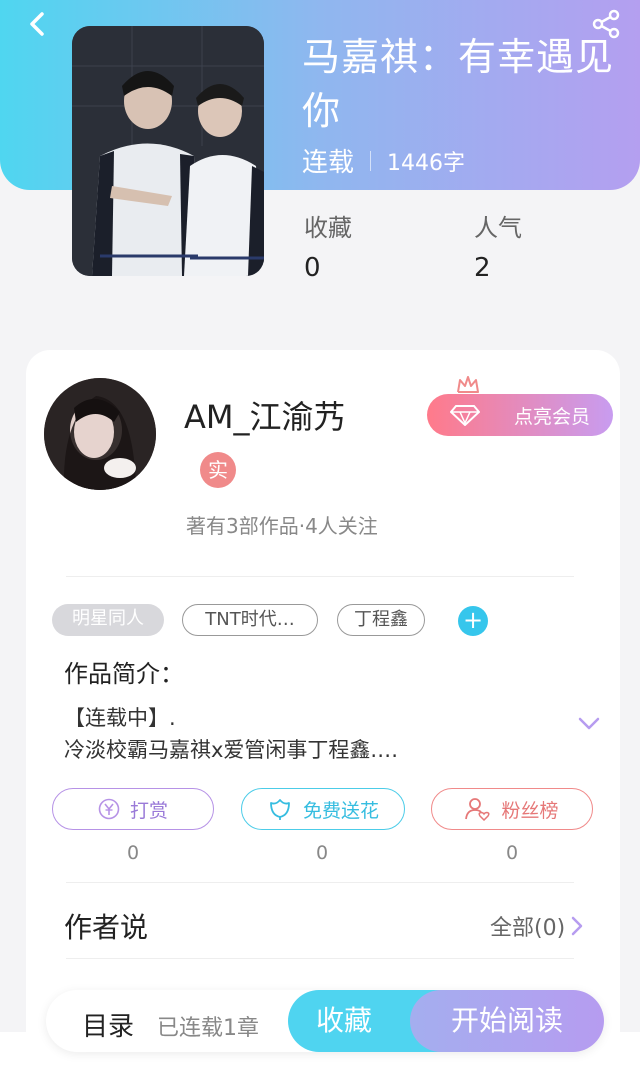 Image resolution: width=640 pixels, height=1081 pixels. I want to click on fan-ranking-icon, so click(478, 809).